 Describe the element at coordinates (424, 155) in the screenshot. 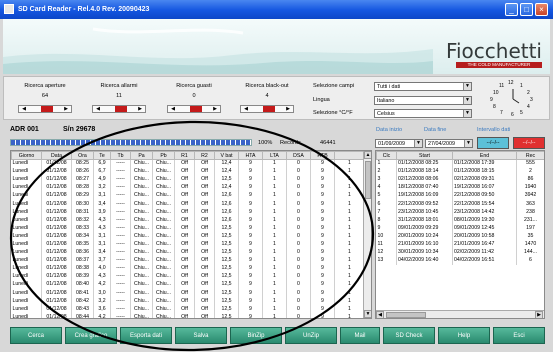

I see `column-header: Start` at that location.